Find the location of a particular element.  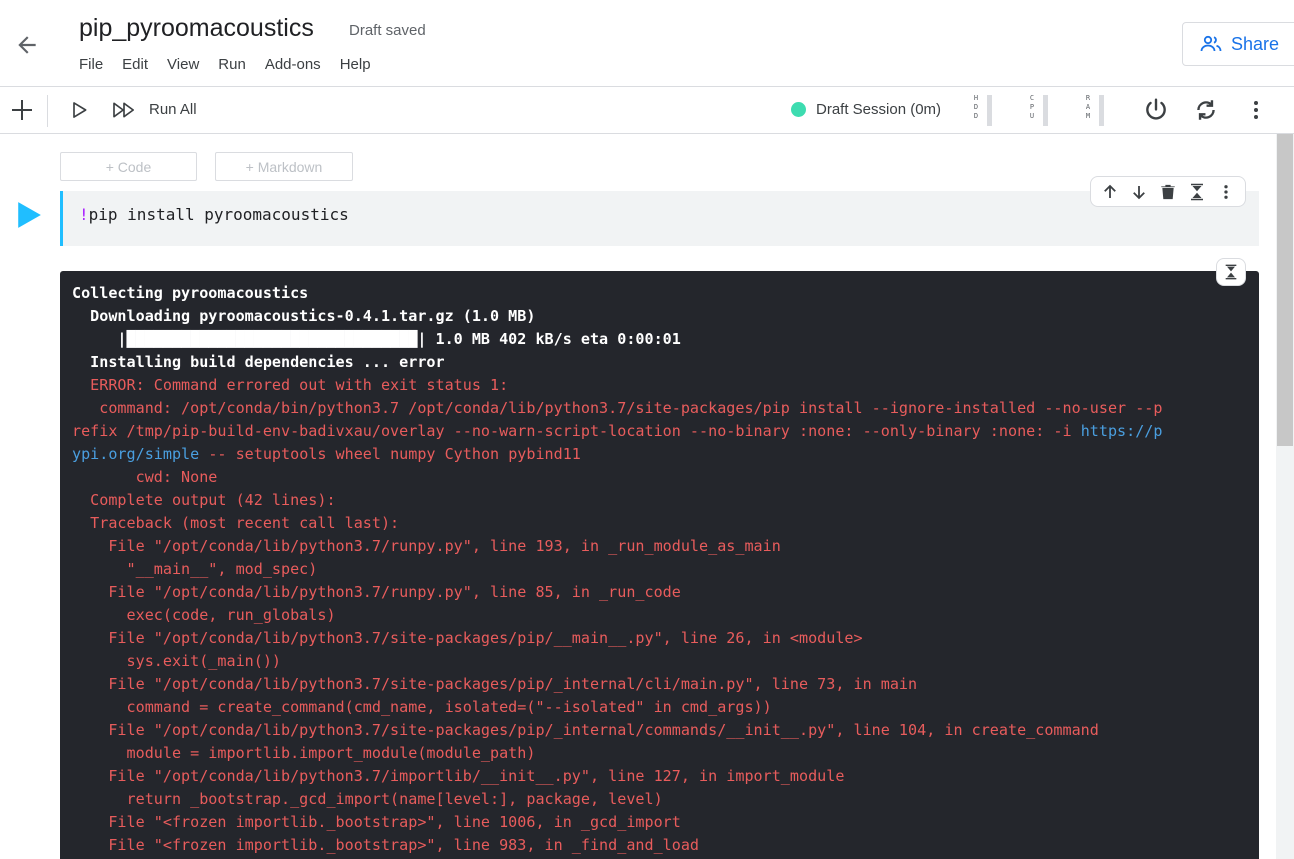

code-cell: !pip install pyroomacoustics is located at coordinates (659, 218).